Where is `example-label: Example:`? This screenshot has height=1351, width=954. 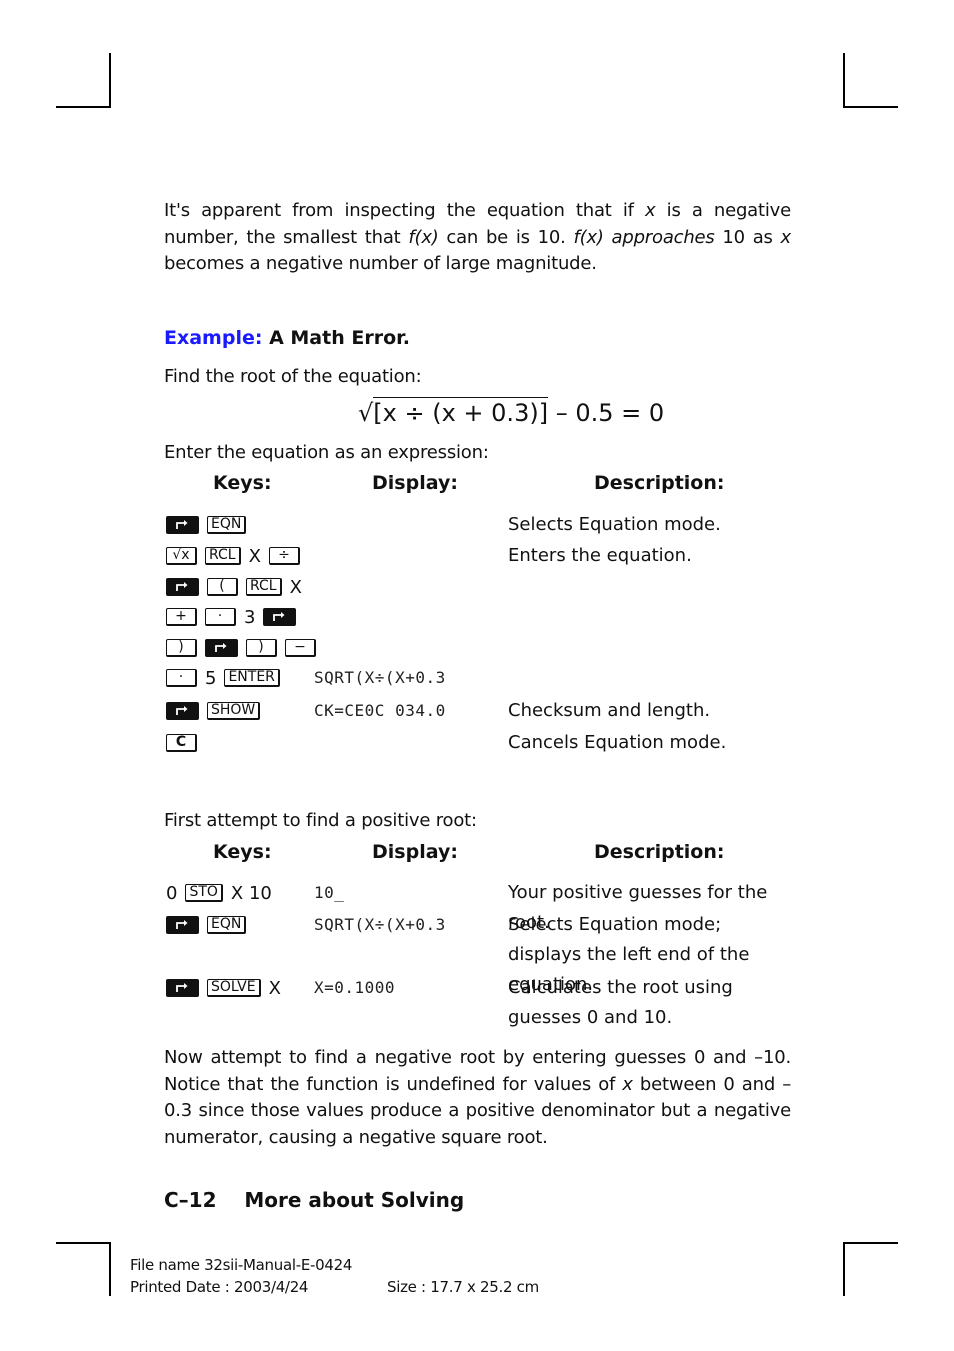
example-label: Example: is located at coordinates (213, 338).